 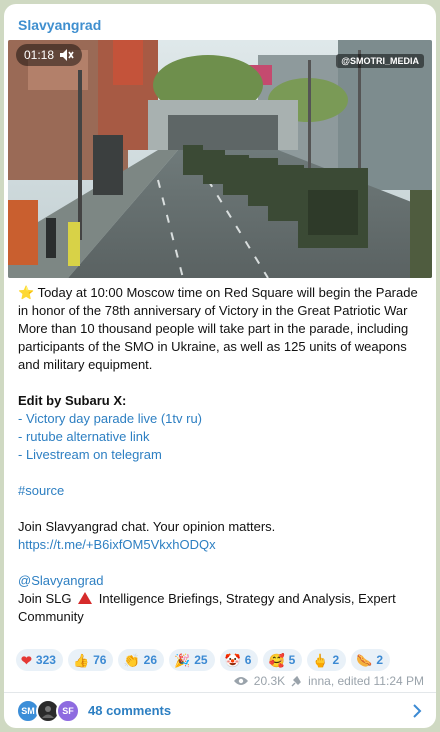 I want to click on reaction-count: 76, so click(x=100, y=660).